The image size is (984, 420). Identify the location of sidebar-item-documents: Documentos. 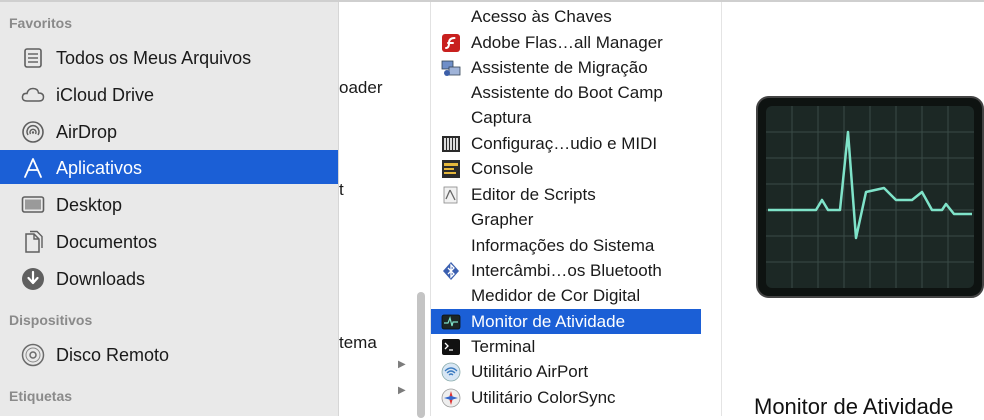
(169, 241).